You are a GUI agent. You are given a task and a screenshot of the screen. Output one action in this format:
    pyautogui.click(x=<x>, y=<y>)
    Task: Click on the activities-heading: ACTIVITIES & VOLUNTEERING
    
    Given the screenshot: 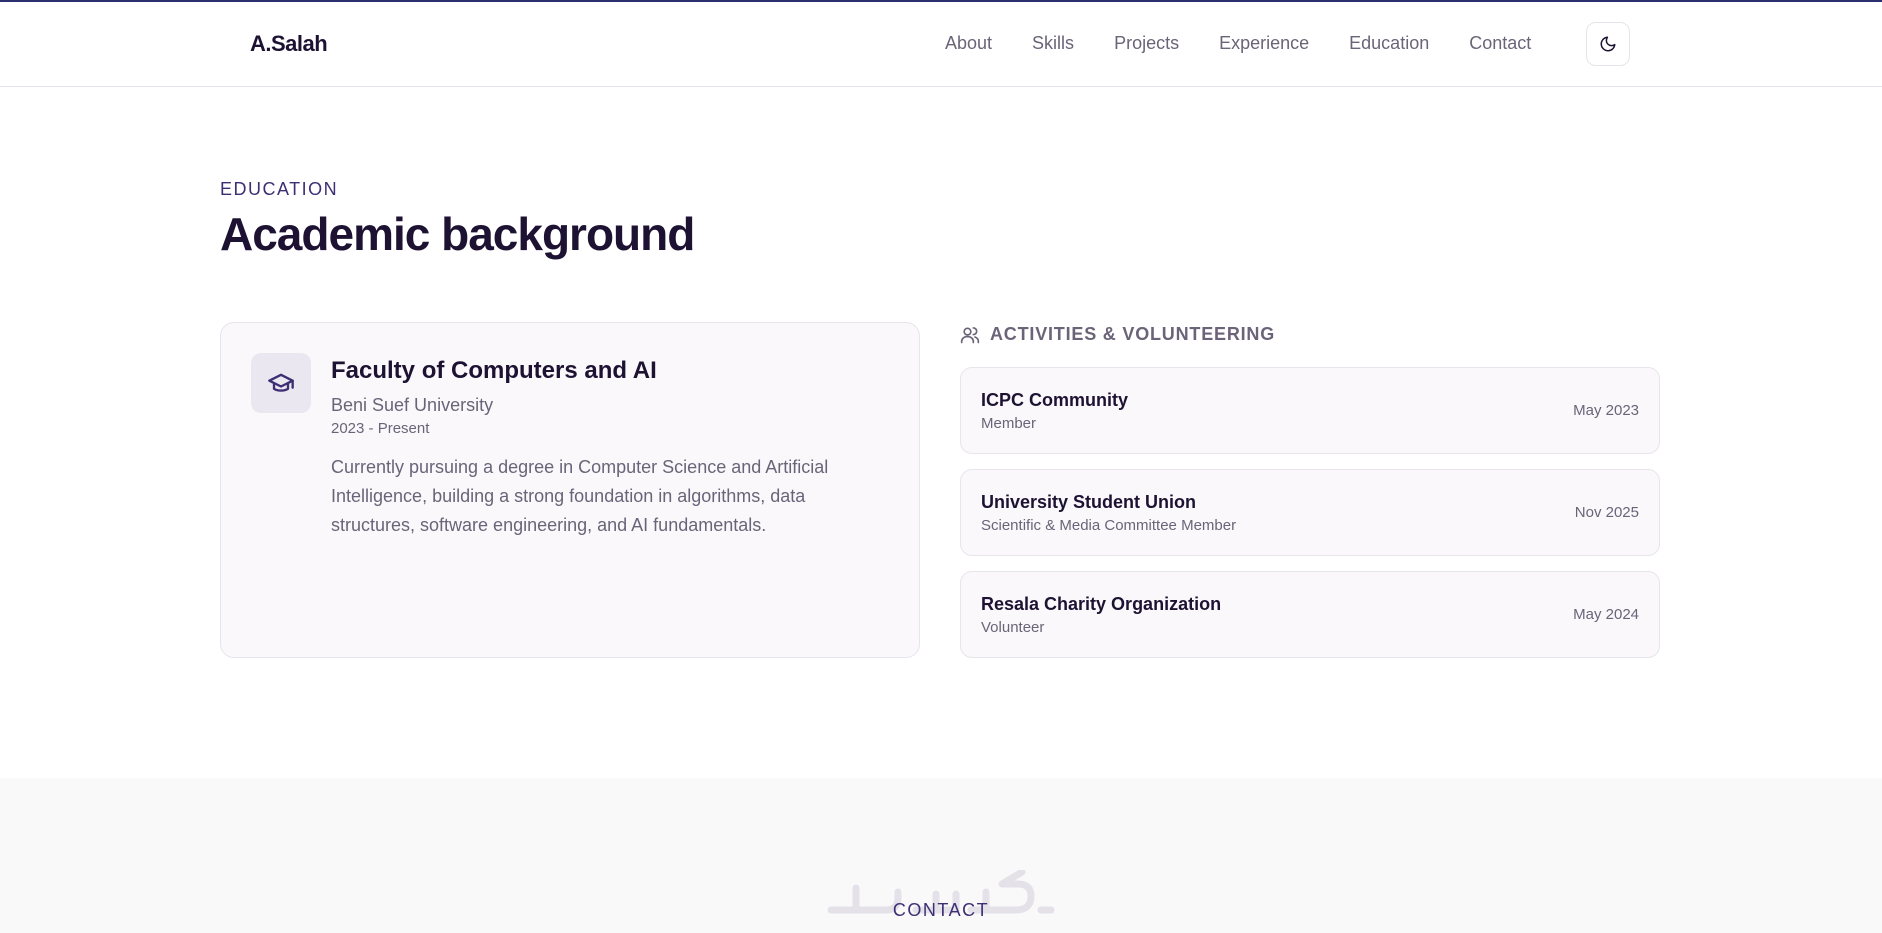 What is the action you would take?
    pyautogui.click(x=1117, y=334)
    